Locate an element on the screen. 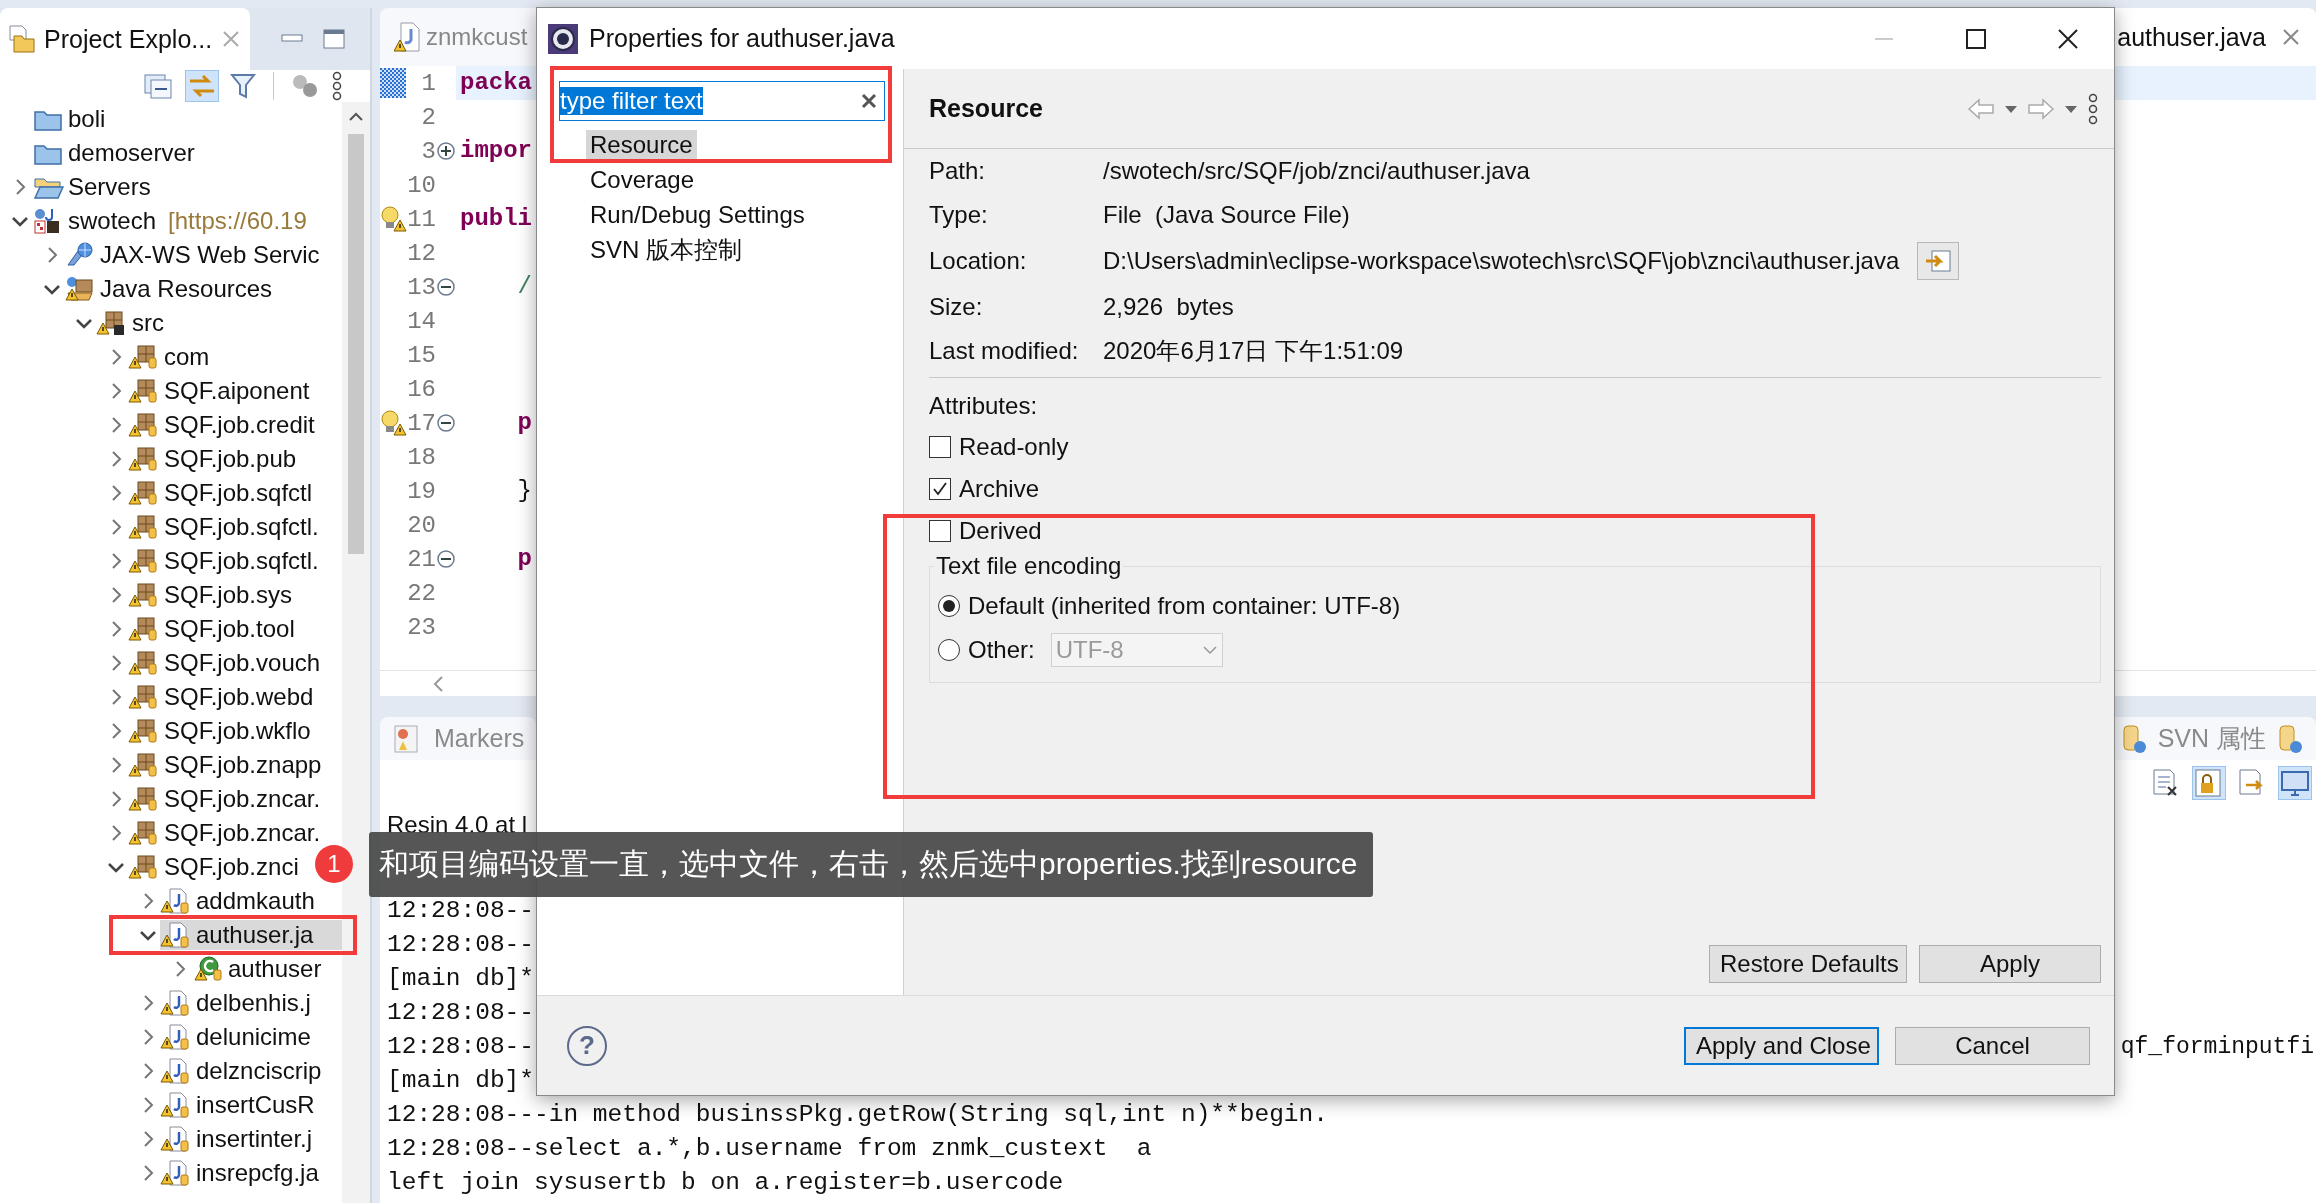  expand-fold-icon is located at coordinates (446, 151).